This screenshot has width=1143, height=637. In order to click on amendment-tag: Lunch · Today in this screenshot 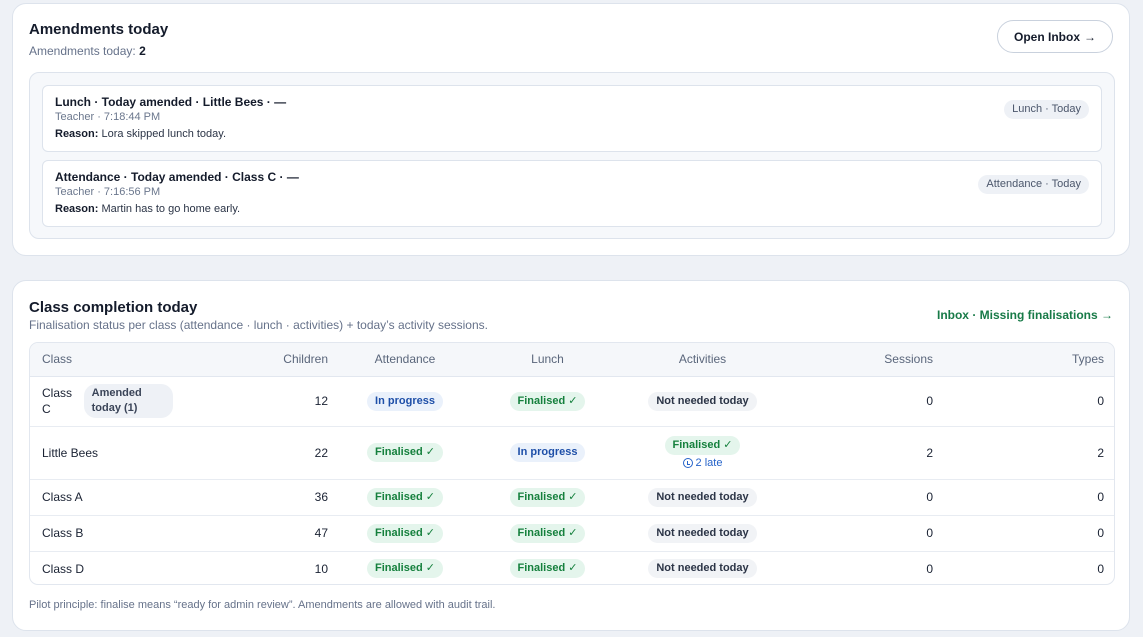, I will do `click(1046, 109)`.